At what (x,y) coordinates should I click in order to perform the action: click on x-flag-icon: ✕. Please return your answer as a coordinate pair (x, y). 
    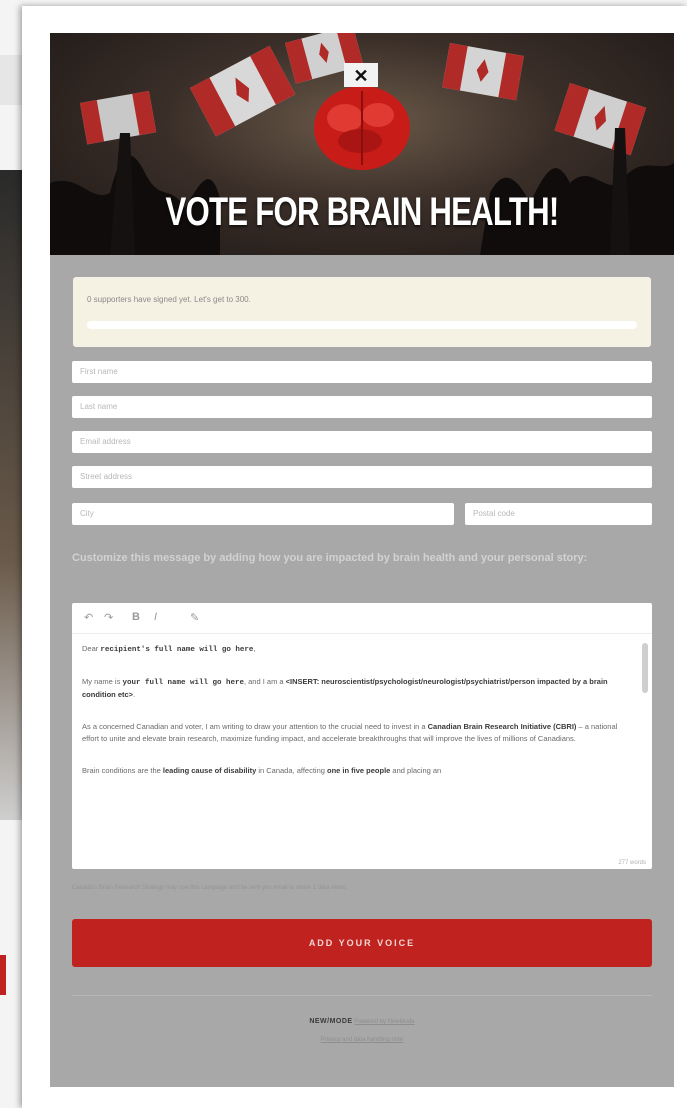
    Looking at the image, I should click on (361, 75).